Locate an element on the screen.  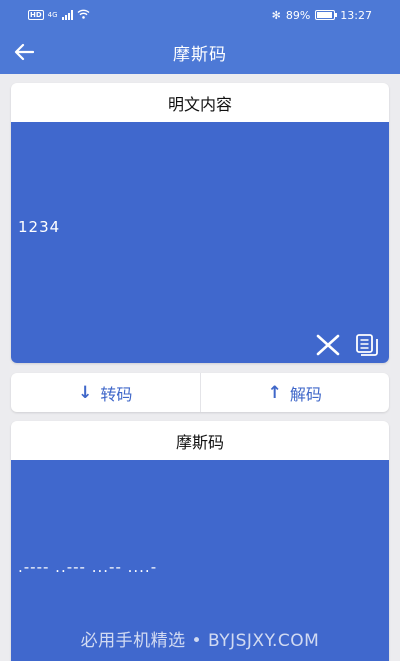
clear-button is located at coordinates (328, 345).